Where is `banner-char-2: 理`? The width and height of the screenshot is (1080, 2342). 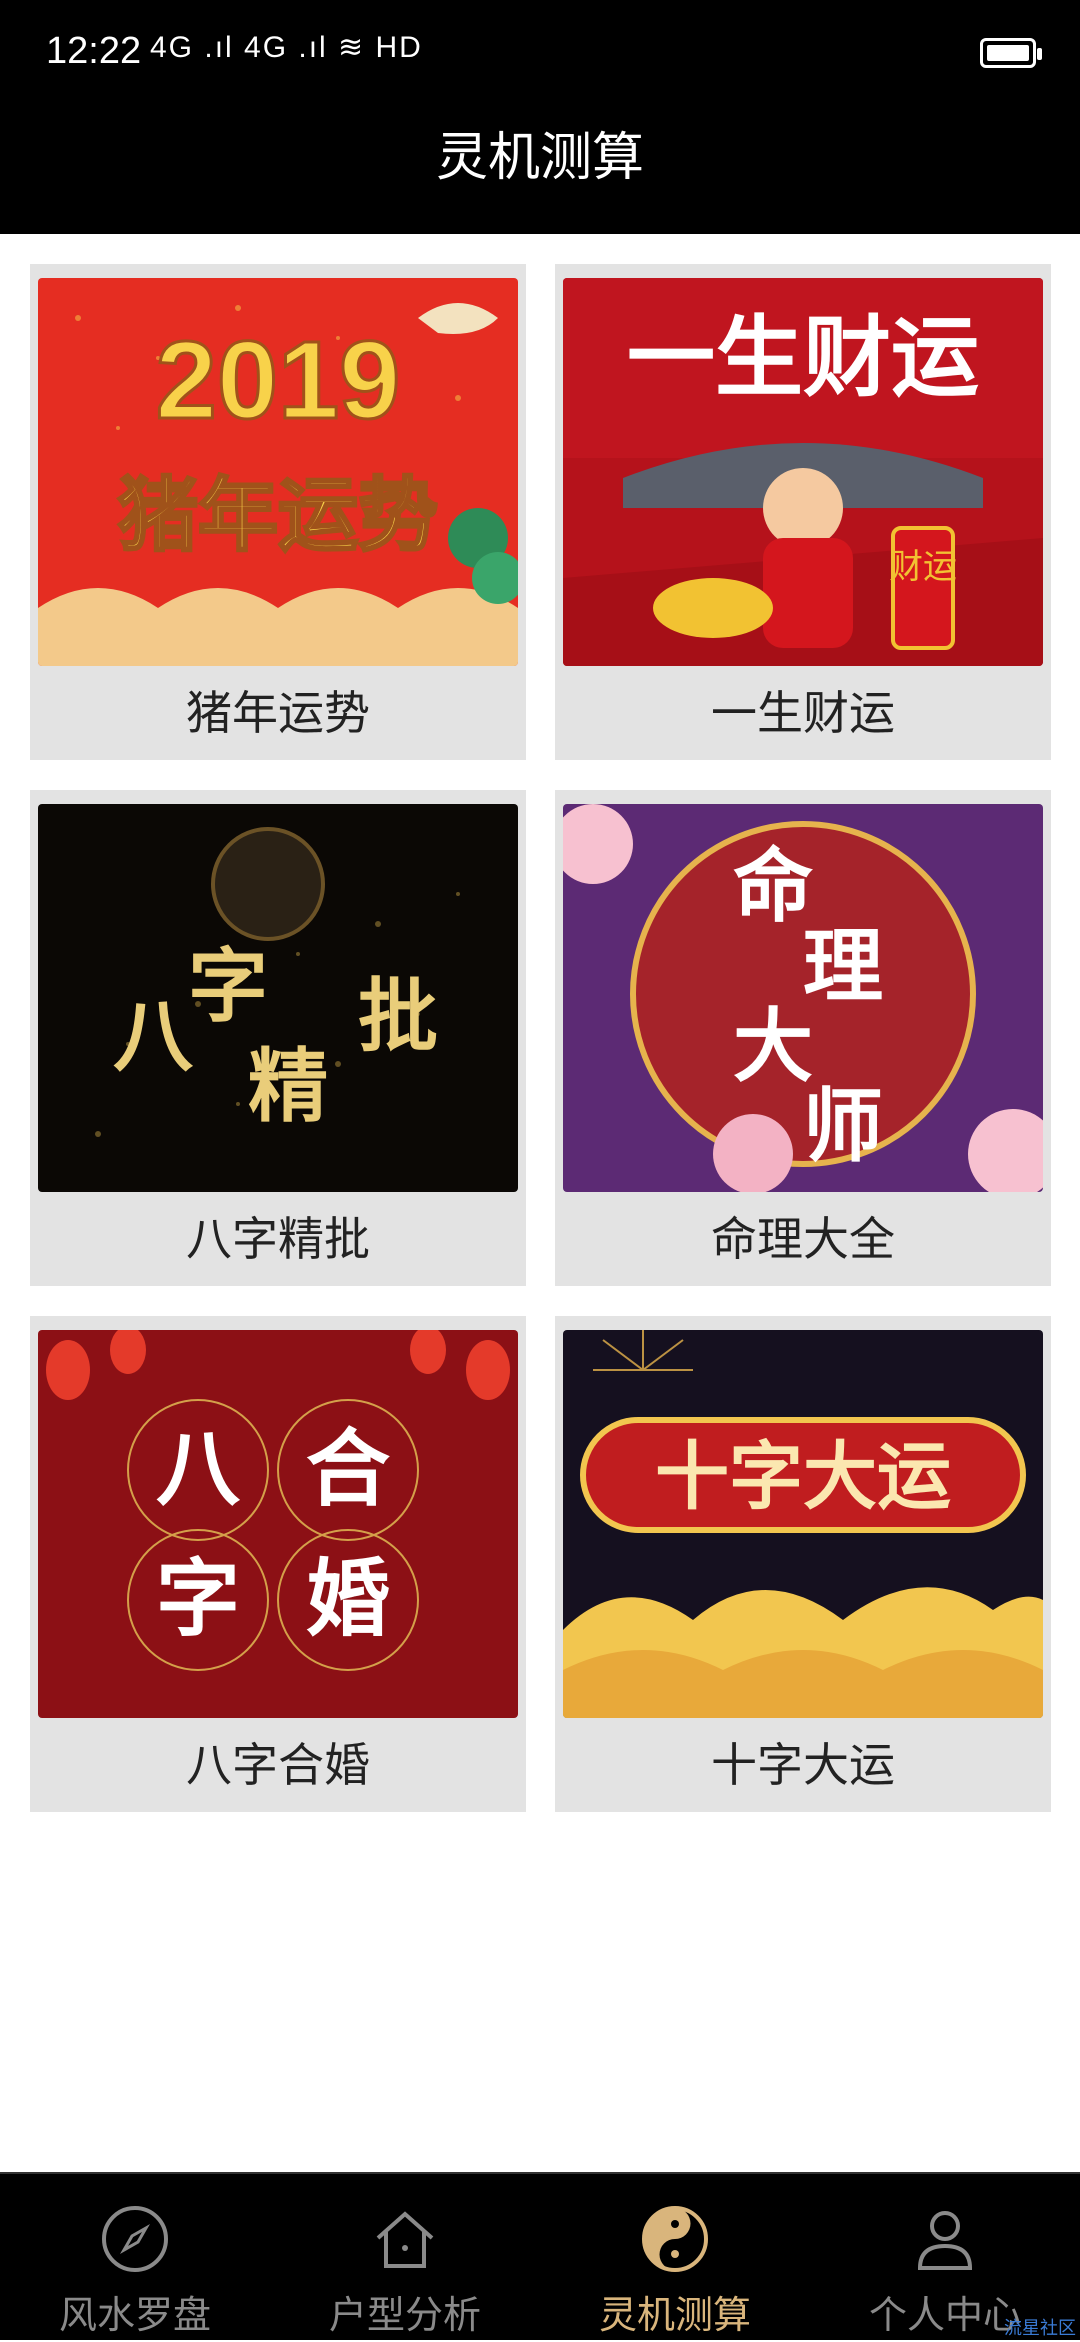
banner-char-2: 理 is located at coordinates (843, 966).